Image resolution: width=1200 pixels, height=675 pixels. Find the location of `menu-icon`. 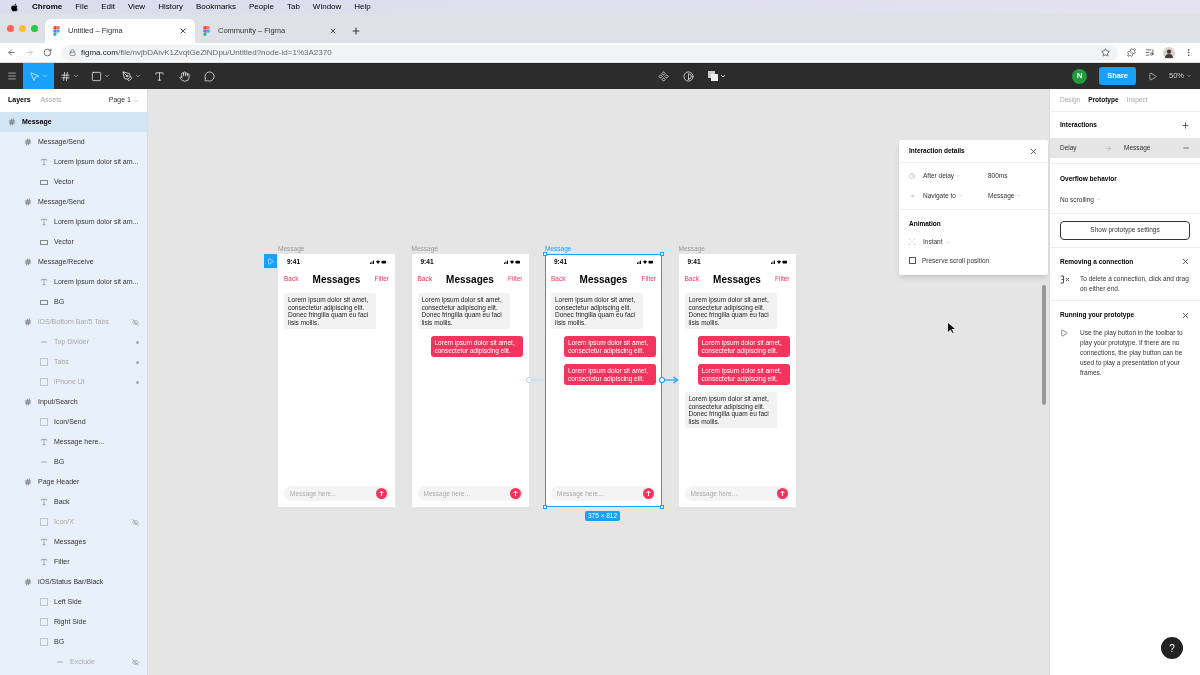

menu-icon is located at coordinates (11, 76).